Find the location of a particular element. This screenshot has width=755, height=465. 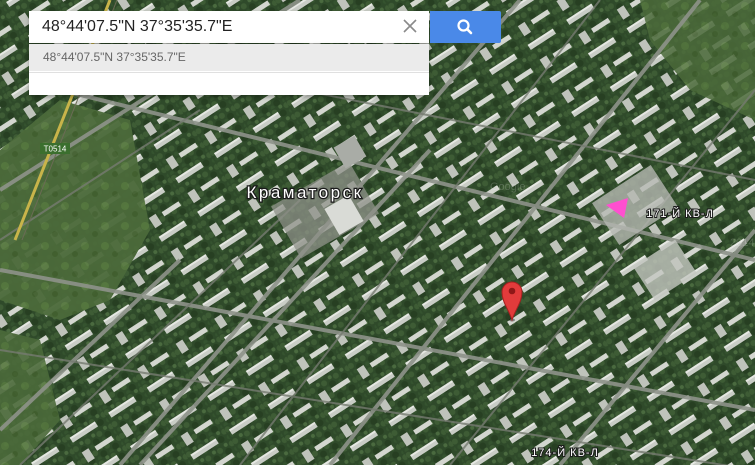

district-label-174: 174-Й КВ-Л is located at coordinates (565, 452).